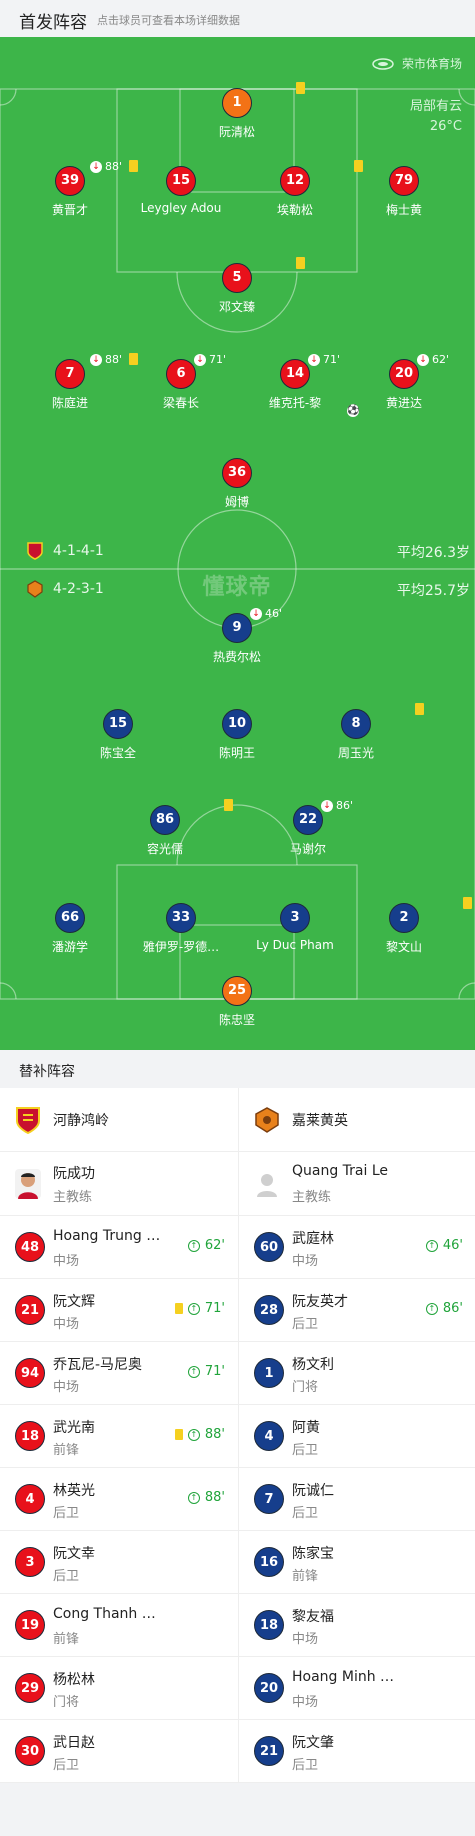 The width and height of the screenshot is (475, 1836). Describe the element at coordinates (178, 1308) in the screenshot. I see `yellow-card-icon` at that location.